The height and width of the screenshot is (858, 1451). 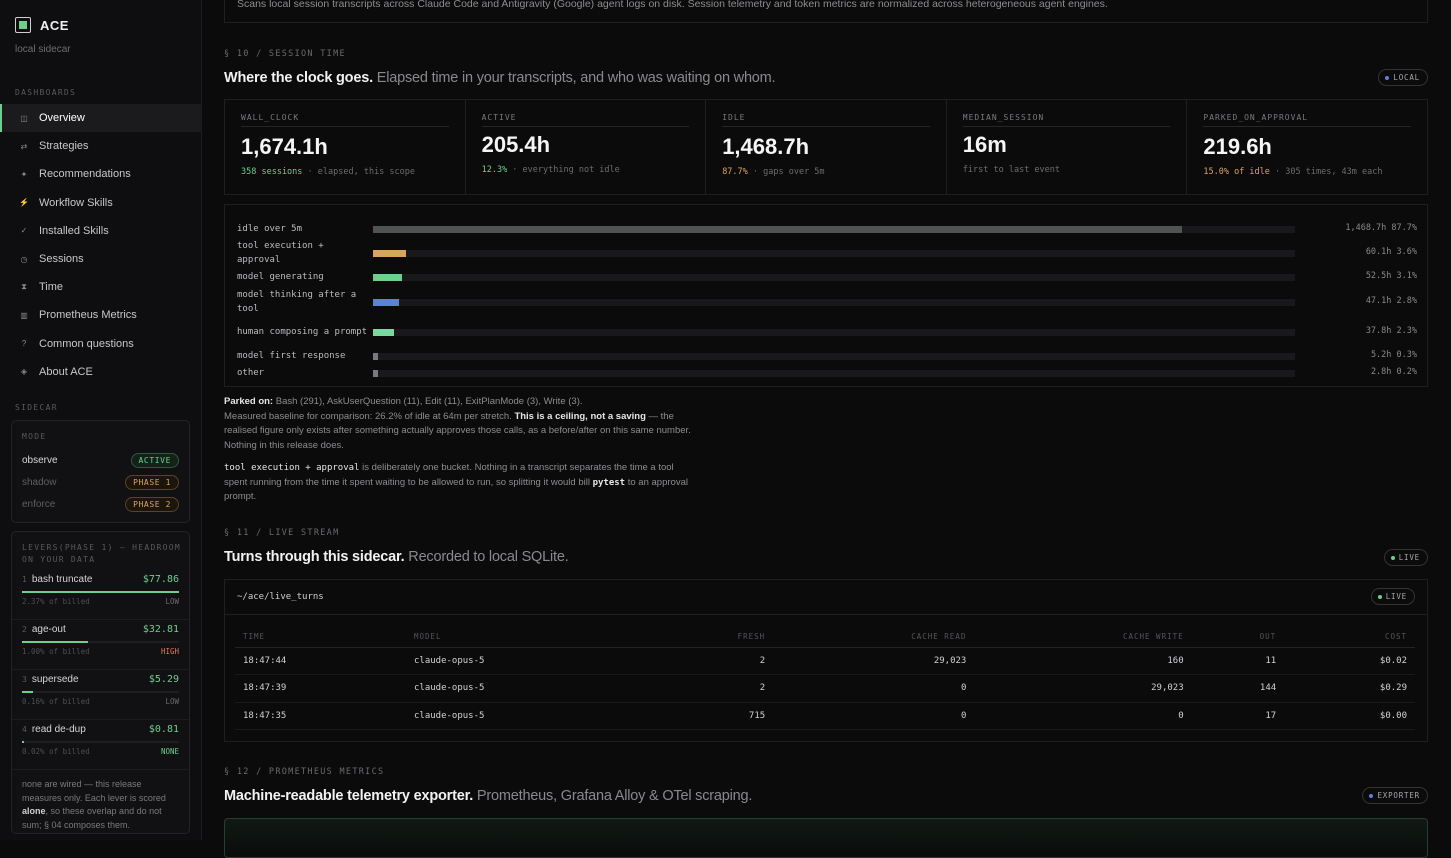 What do you see at coordinates (100, 651) in the screenshot?
I see `lever-footer: 1.00% of billed HIGH` at bounding box center [100, 651].